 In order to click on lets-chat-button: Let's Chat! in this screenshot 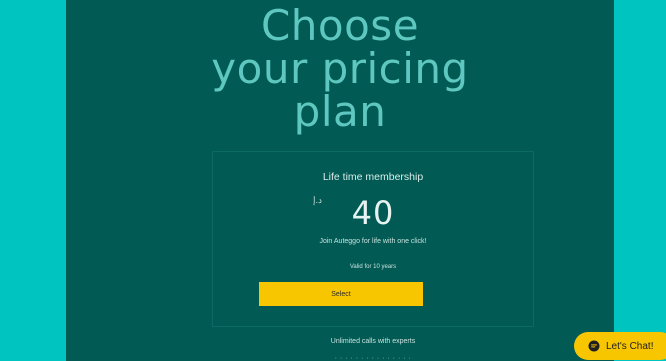, I will do `click(620, 346)`.